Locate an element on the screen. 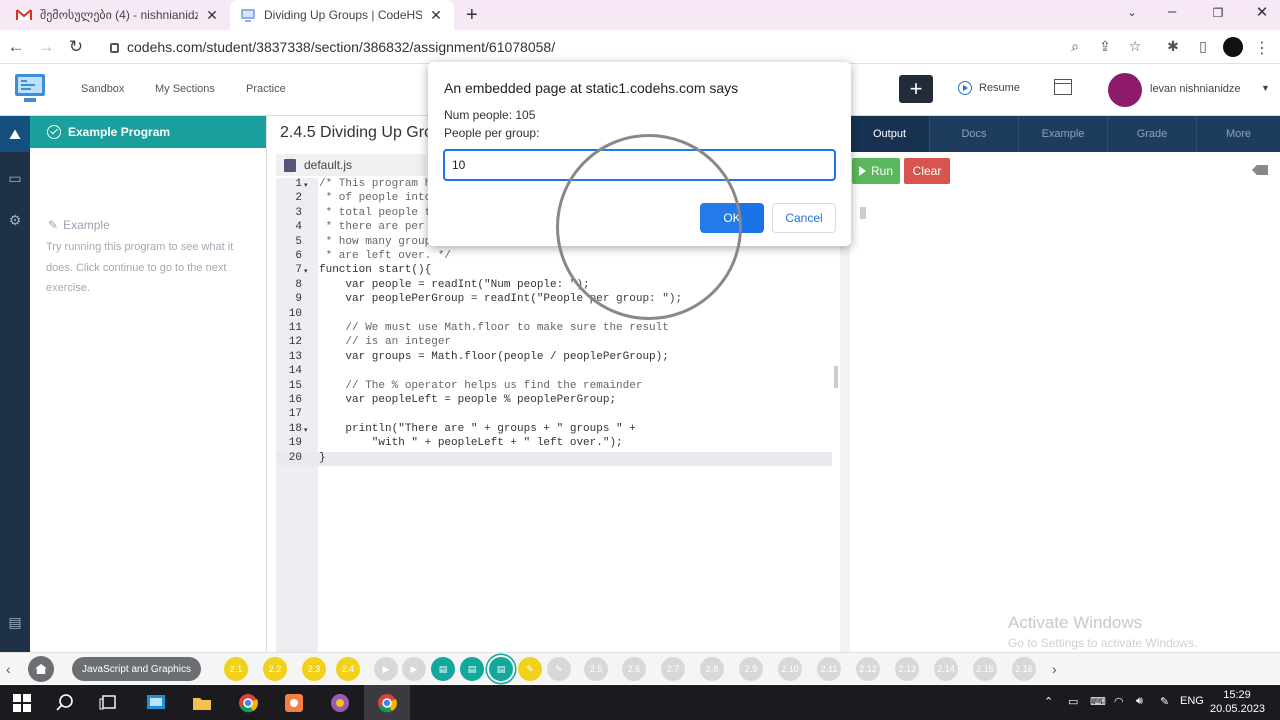 This screenshot has width=1280, height=720. chevron-right-icon: › is located at coordinates (1054, 669).